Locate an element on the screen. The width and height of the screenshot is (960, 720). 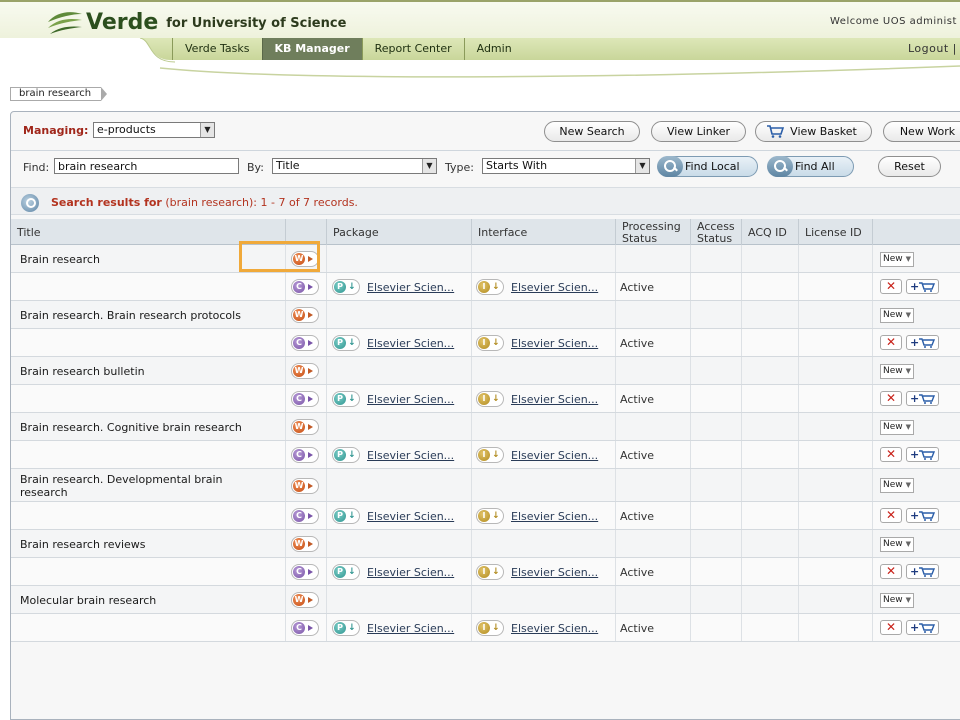
view-basket-button: View Basket is located at coordinates (813, 131).